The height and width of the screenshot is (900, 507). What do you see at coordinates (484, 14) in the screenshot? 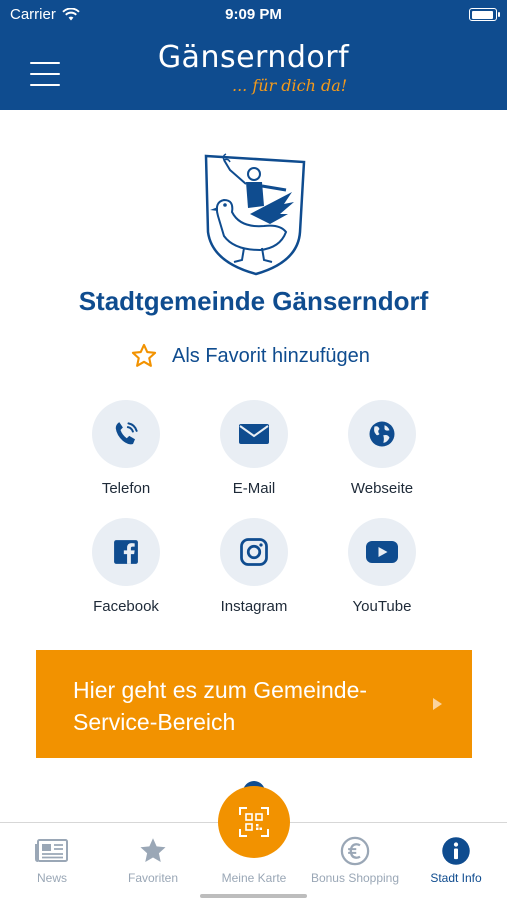
I see `battery-icon` at bounding box center [484, 14].